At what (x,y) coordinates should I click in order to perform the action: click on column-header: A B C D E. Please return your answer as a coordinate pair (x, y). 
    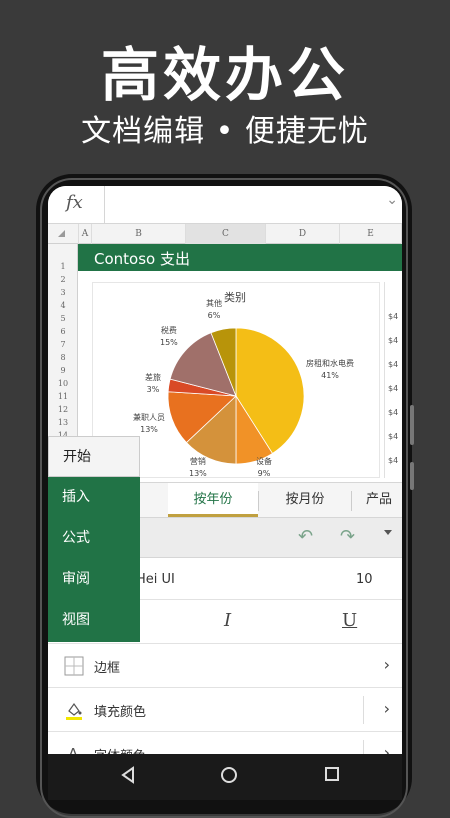
    Looking at the image, I should click on (225, 234).